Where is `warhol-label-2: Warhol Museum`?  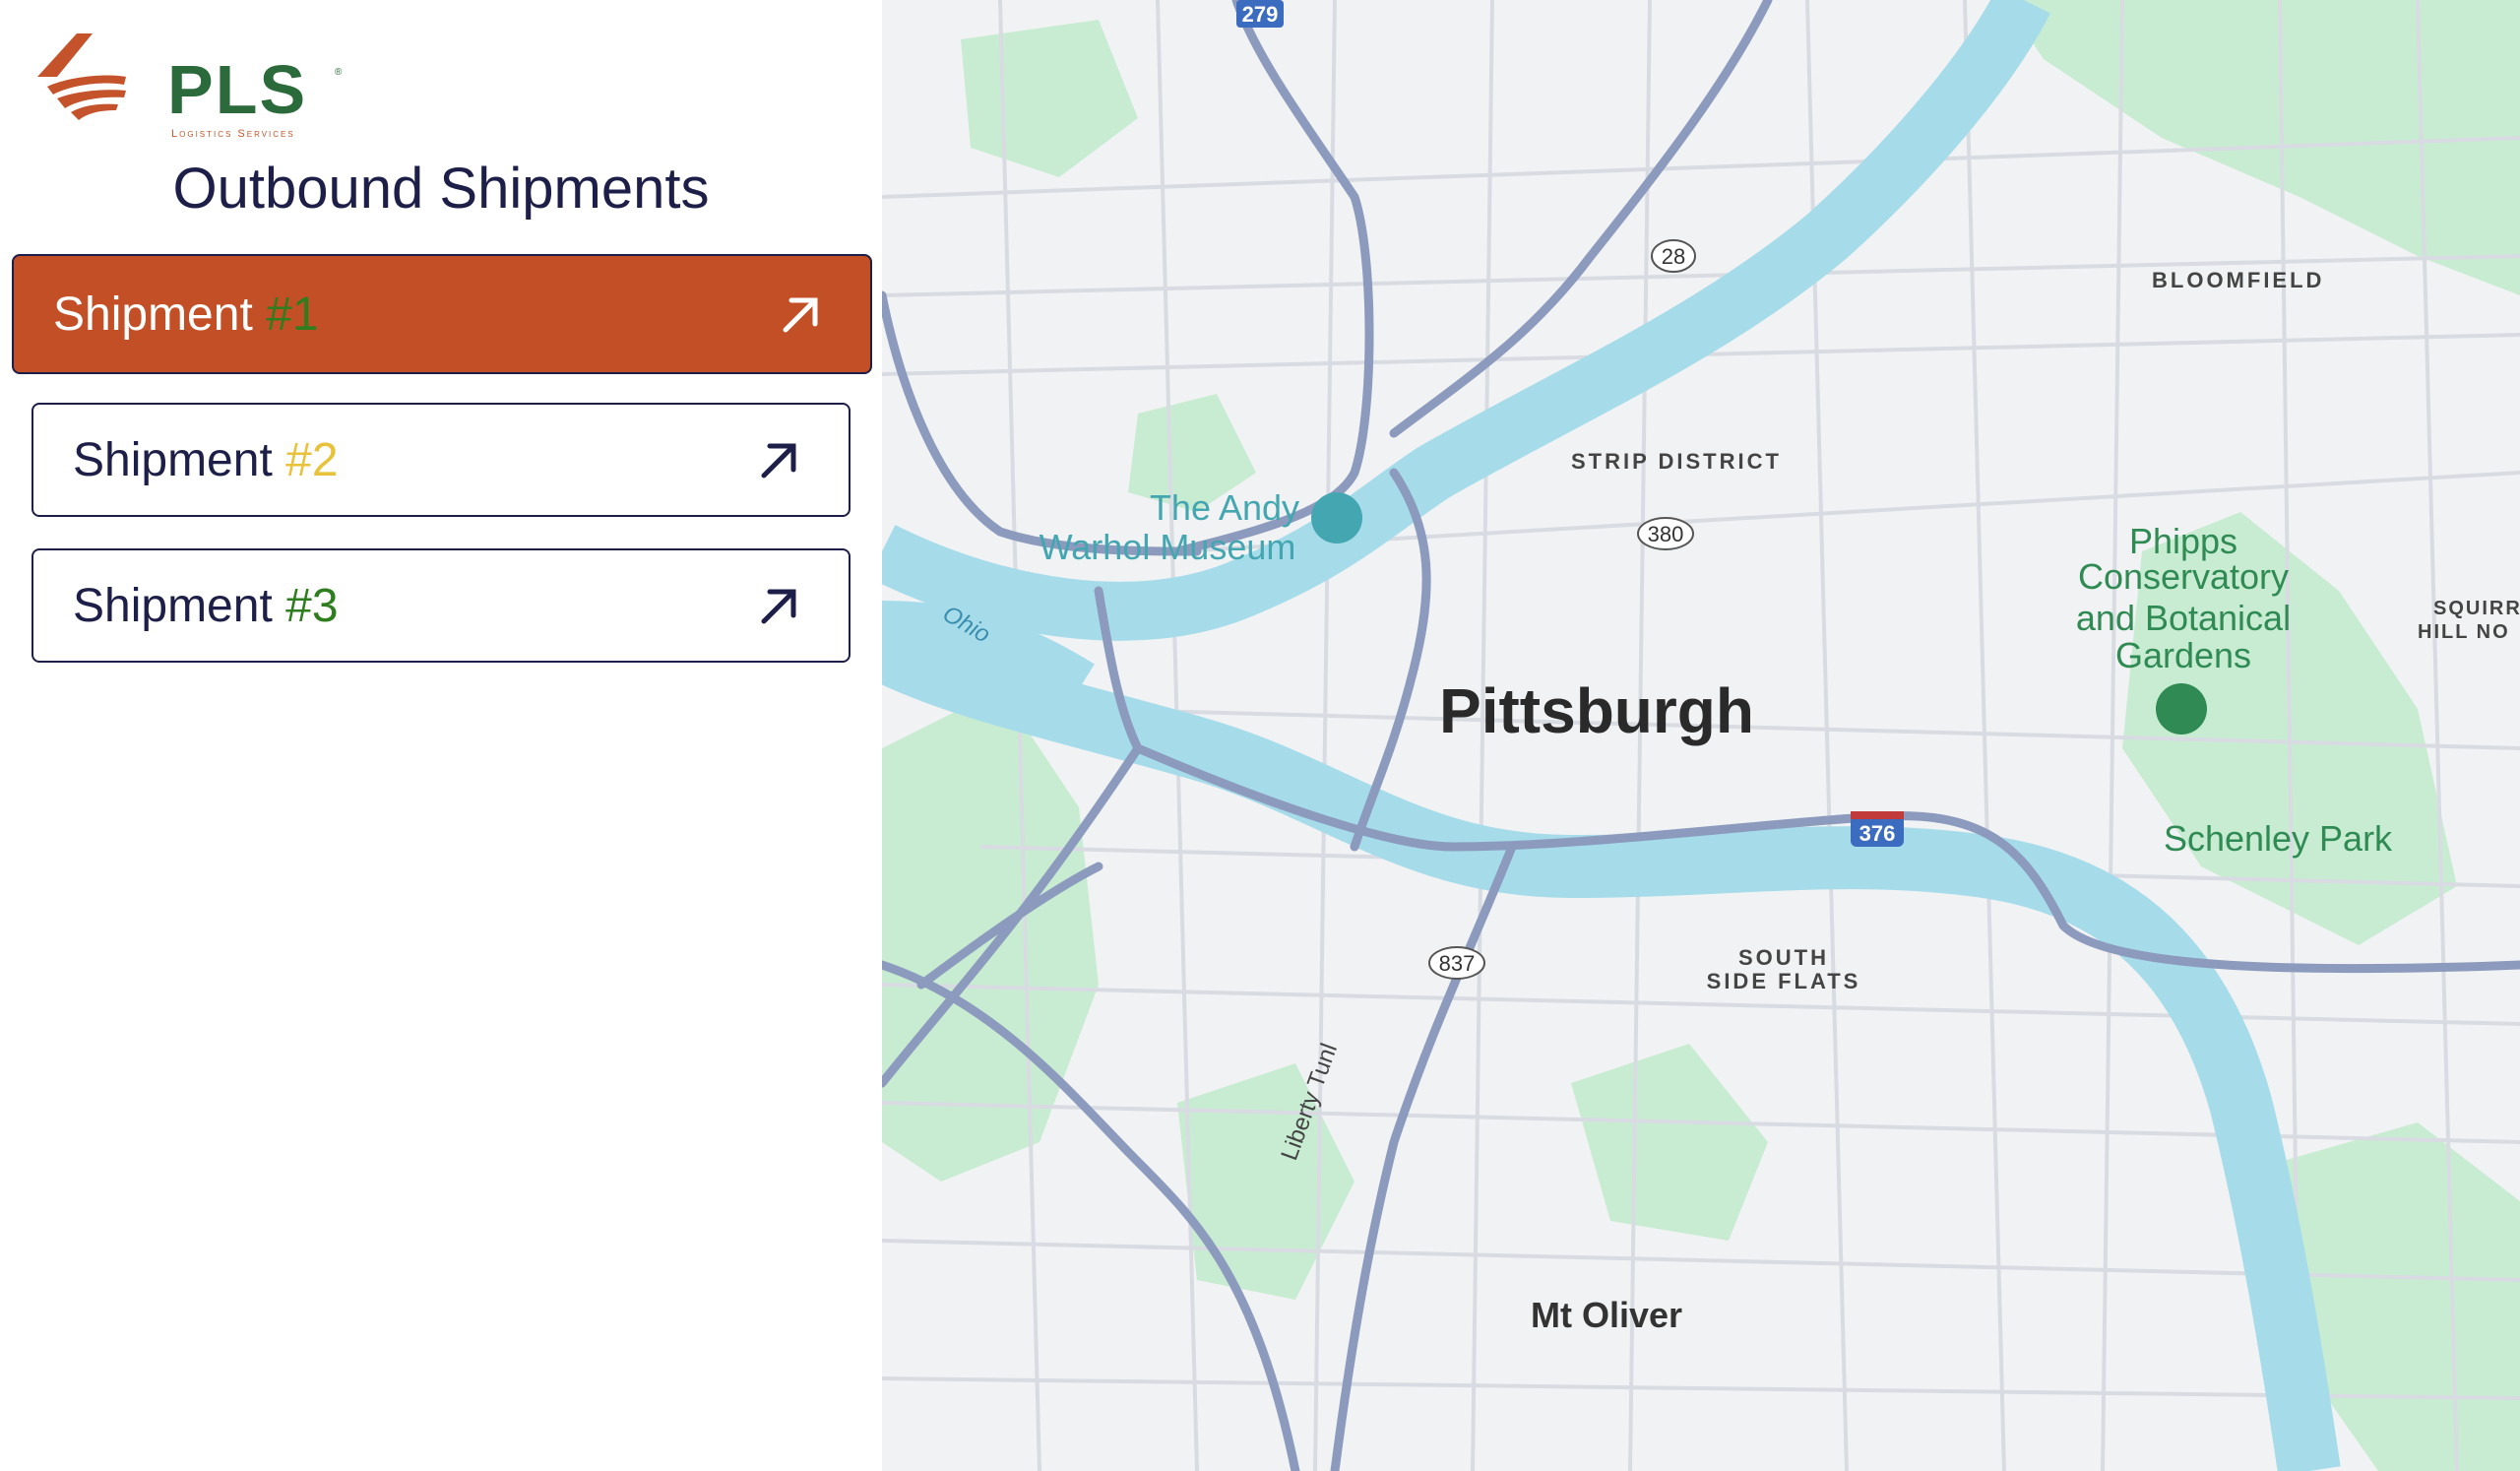
warhol-label-2: Warhol Museum is located at coordinates (1168, 547).